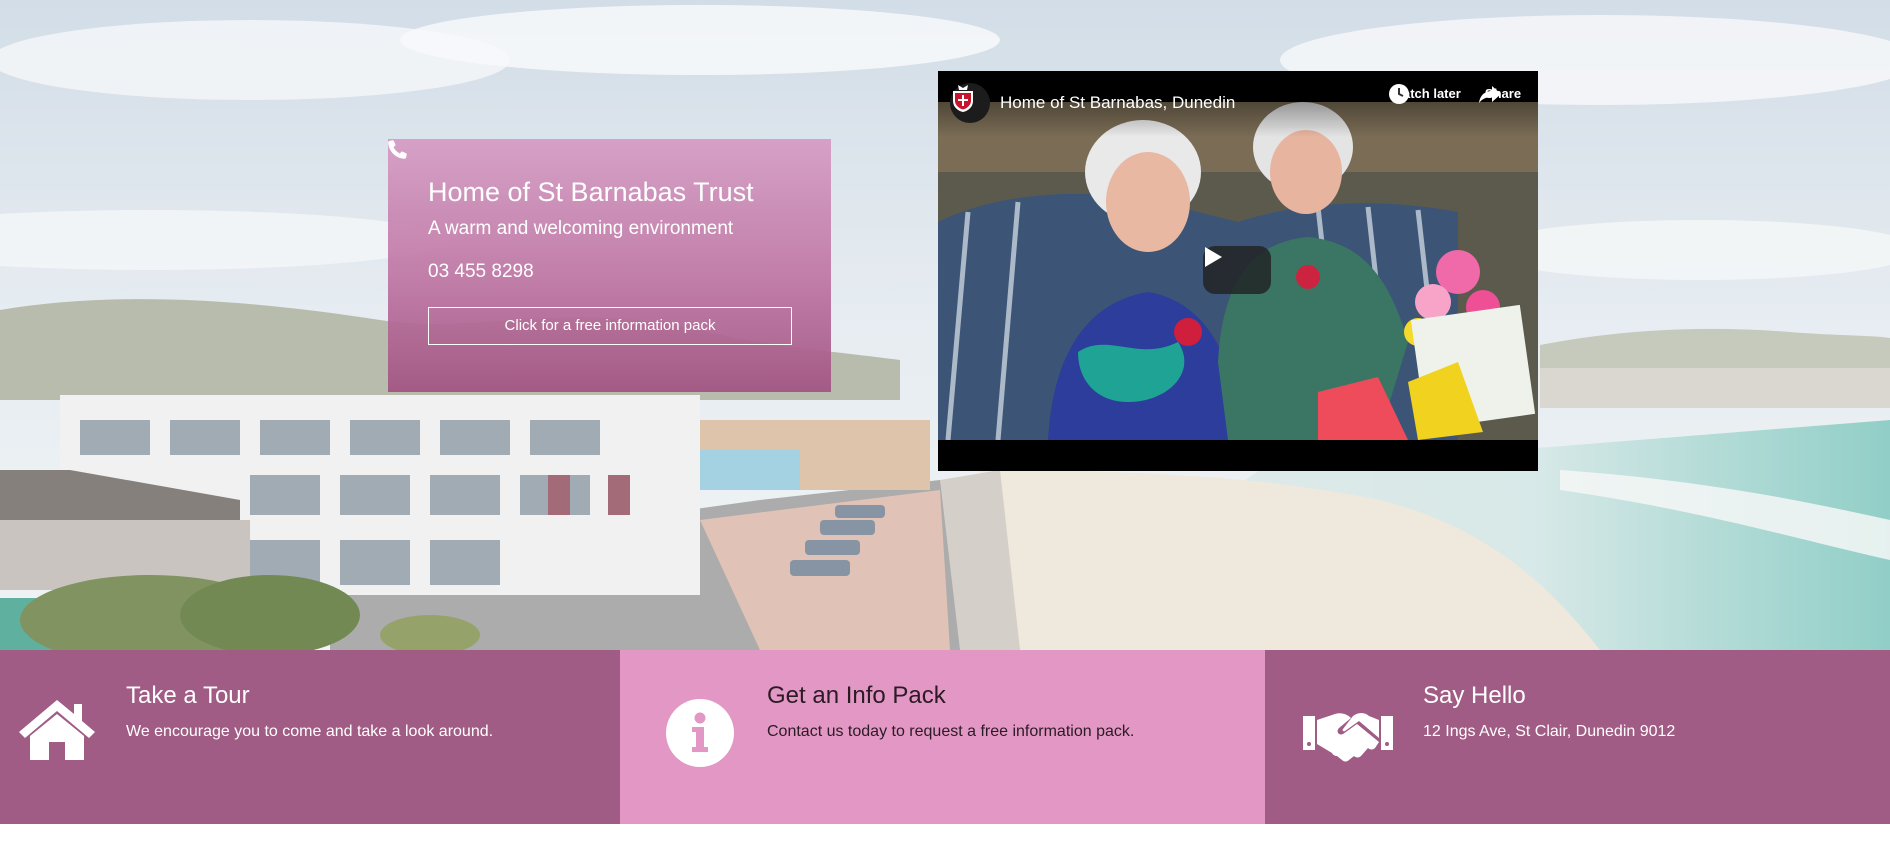 The height and width of the screenshot is (845, 1890). Describe the element at coordinates (963, 98) in the screenshot. I see `crest-logo-icon` at that location.